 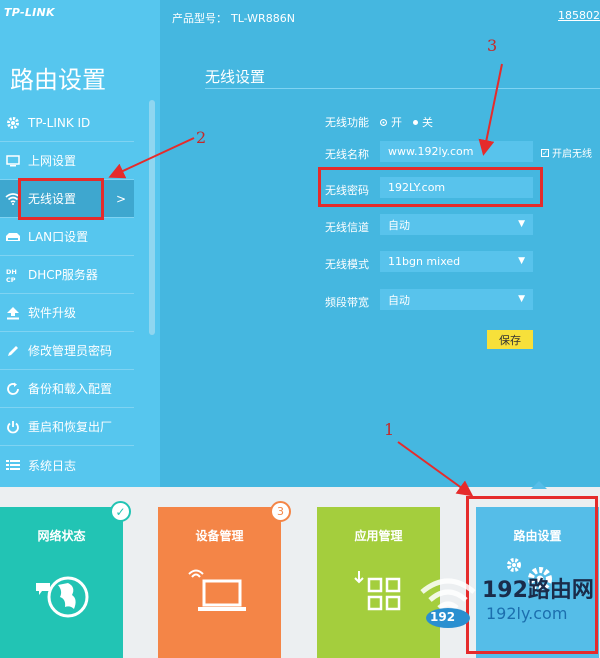 What do you see at coordinates (347, 227) in the screenshot?
I see `channel-label: 无线信道` at bounding box center [347, 227].